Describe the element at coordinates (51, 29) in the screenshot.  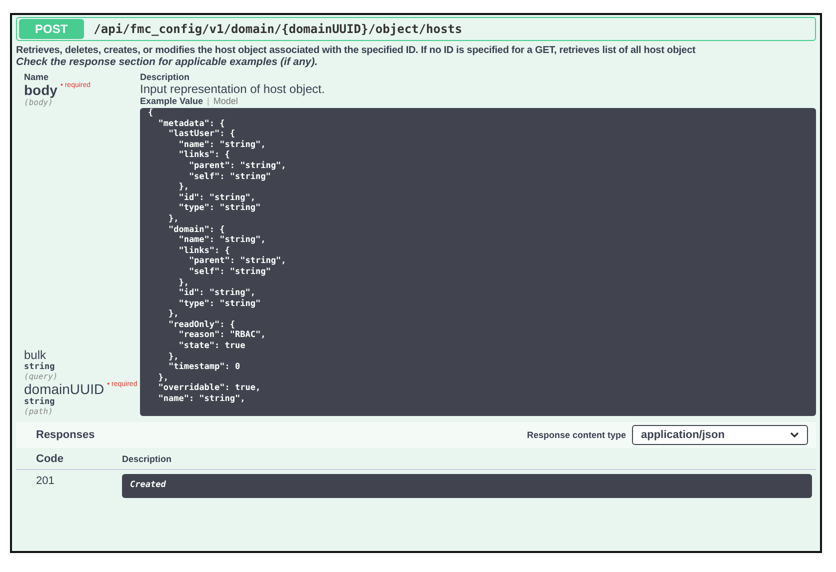
I see `method-badge: POST` at that location.